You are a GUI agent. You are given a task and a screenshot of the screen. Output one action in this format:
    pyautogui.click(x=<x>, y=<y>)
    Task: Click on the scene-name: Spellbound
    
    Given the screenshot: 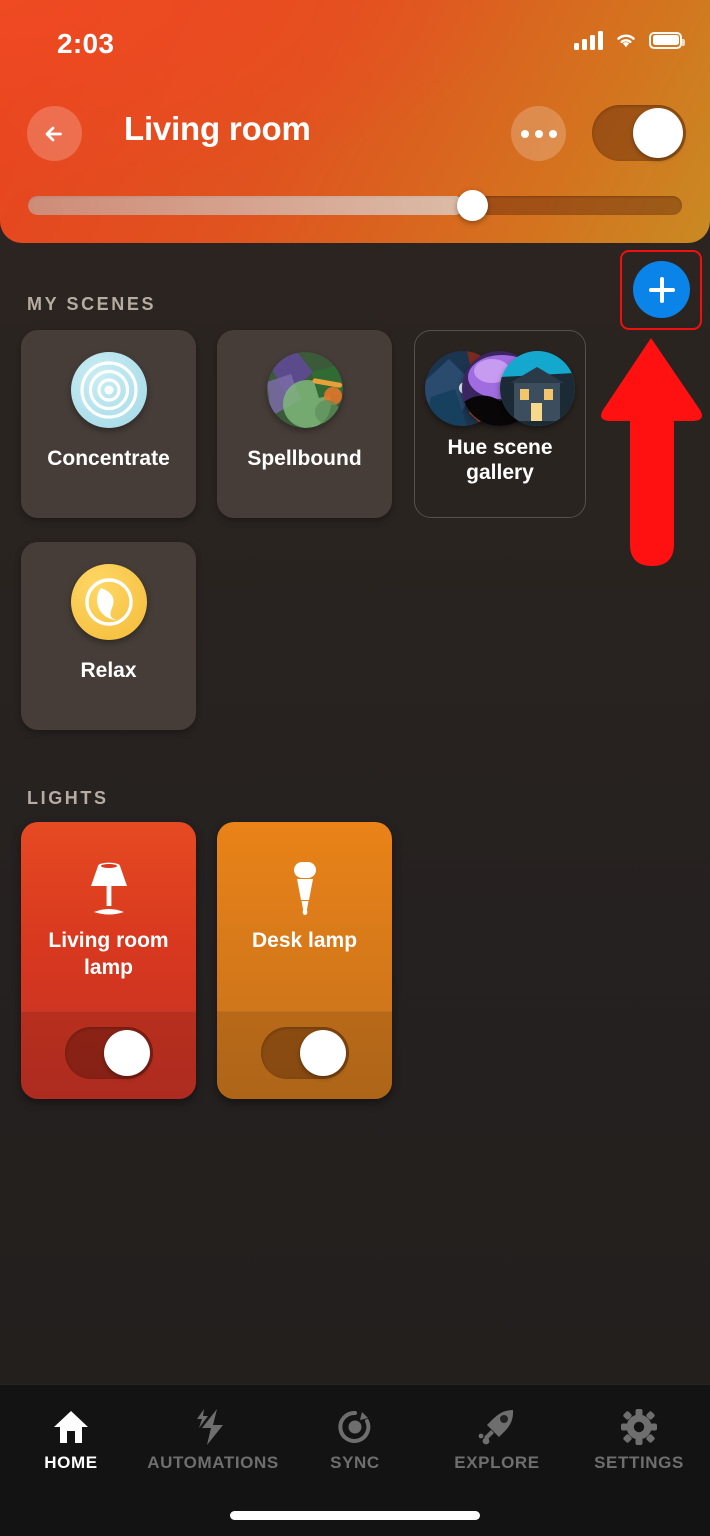 What is the action you would take?
    pyautogui.click(x=304, y=458)
    